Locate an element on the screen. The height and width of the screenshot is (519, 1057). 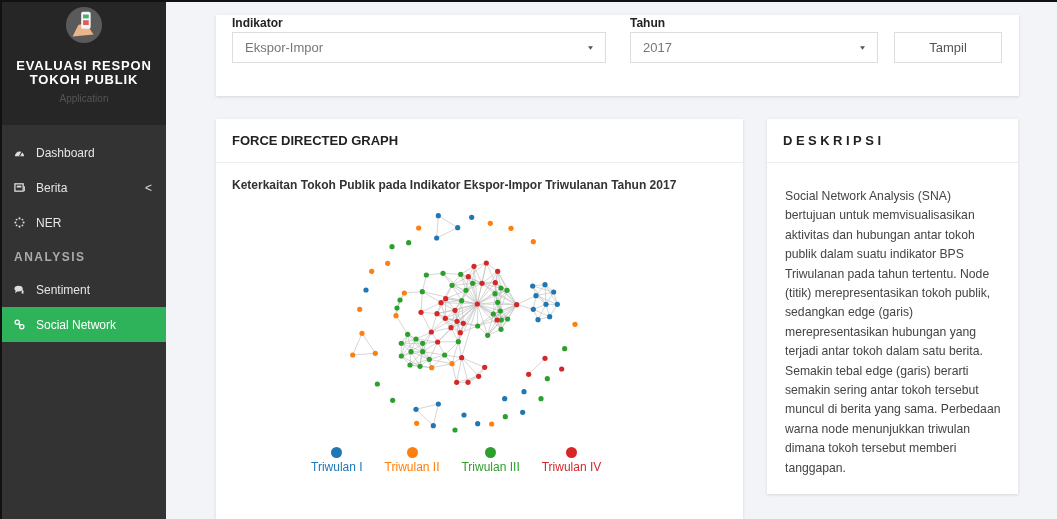
sidebar-item: Berita < is located at coordinates (84, 187).